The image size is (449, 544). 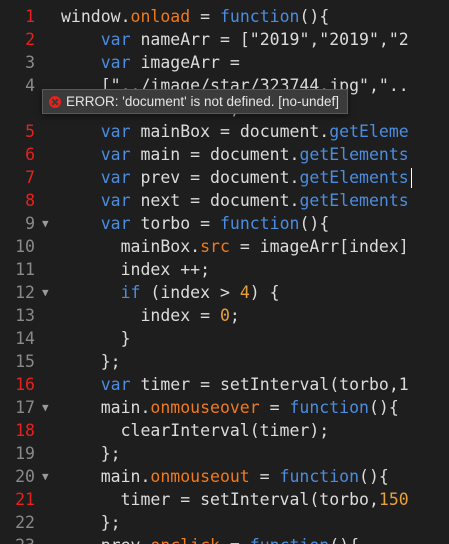 I want to click on code-text: var main = document.getElements, so click(x=235, y=154).